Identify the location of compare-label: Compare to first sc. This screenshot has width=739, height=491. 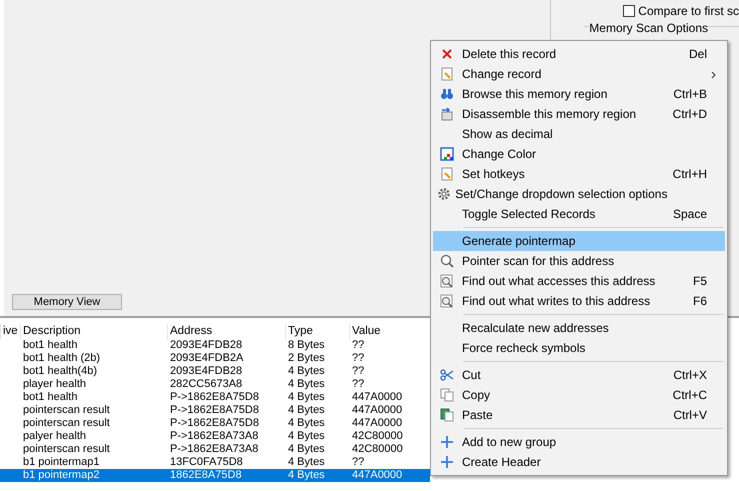
(688, 11).